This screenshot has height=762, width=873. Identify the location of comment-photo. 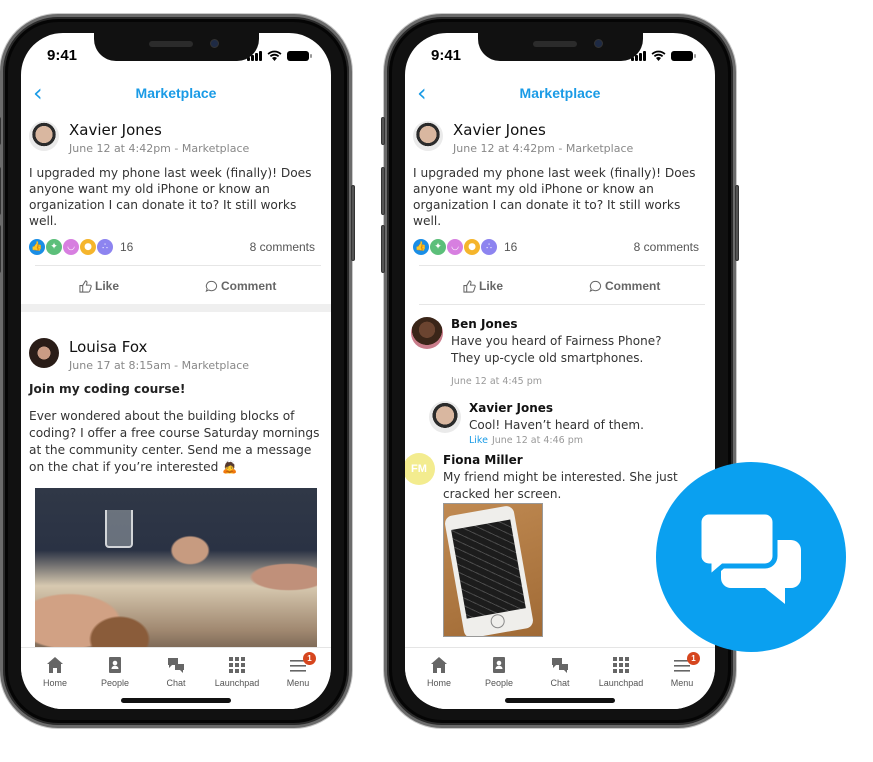
(493, 570).